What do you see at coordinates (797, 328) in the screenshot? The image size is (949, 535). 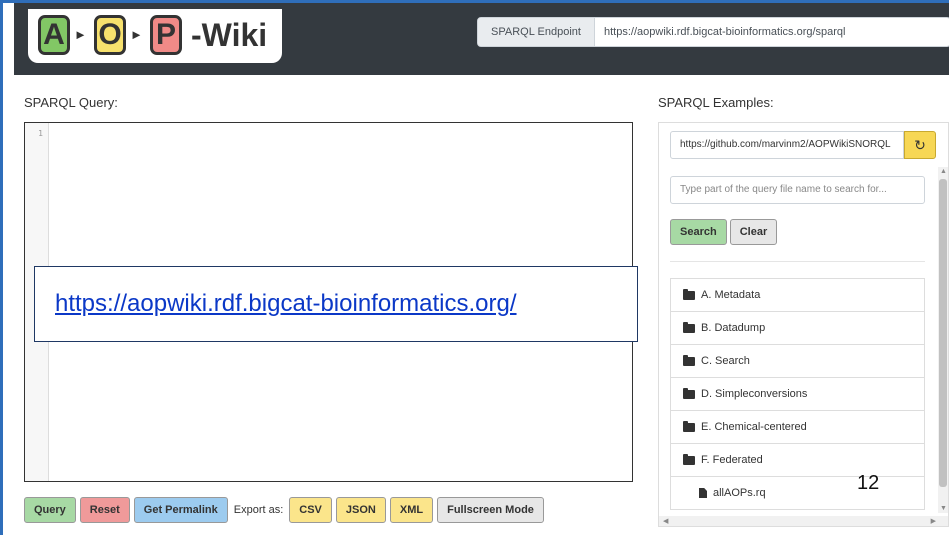 I see `folder-item: B. Datadump` at bounding box center [797, 328].